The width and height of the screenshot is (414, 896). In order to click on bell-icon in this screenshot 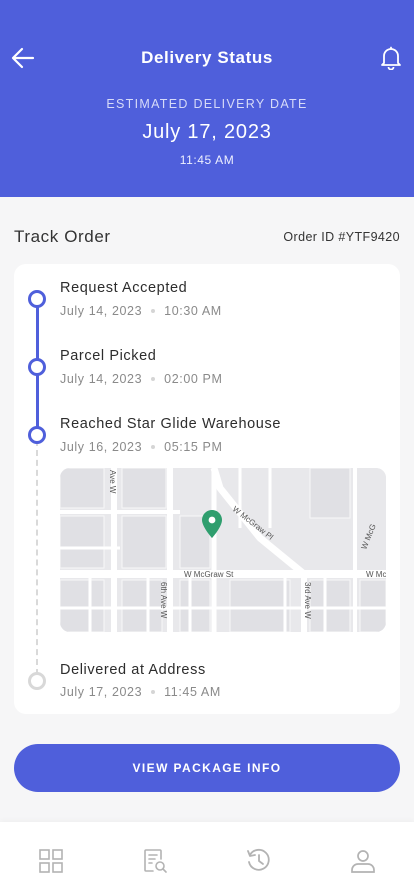, I will do `click(391, 58)`.